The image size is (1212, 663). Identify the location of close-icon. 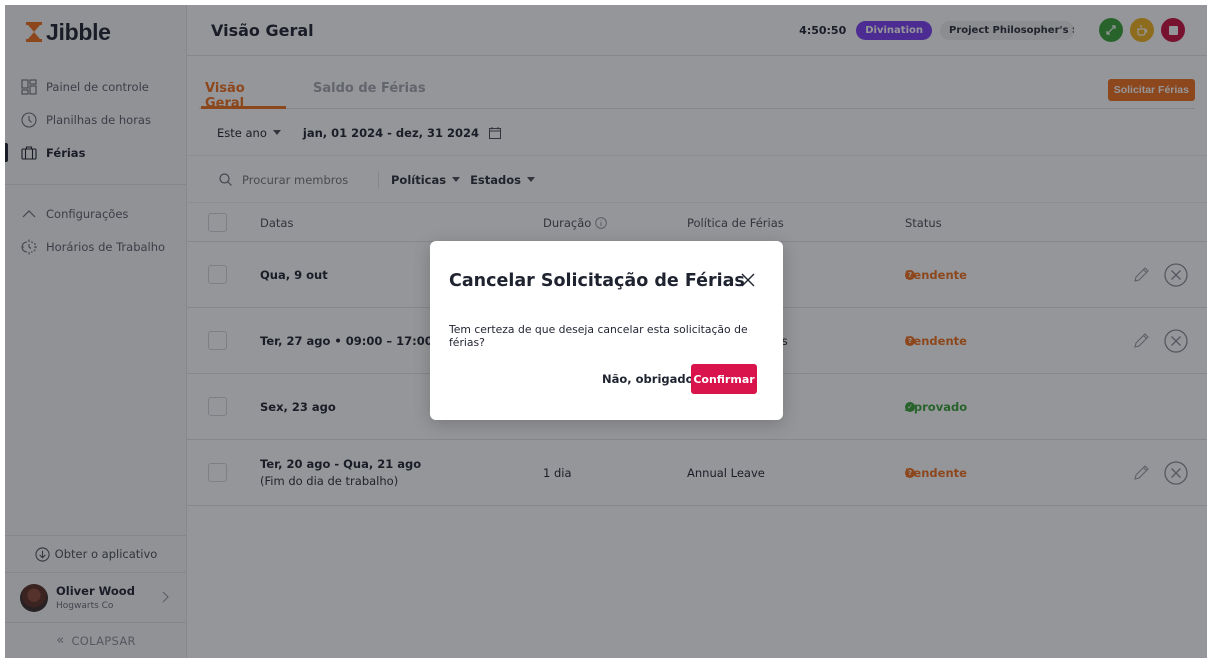
(748, 280).